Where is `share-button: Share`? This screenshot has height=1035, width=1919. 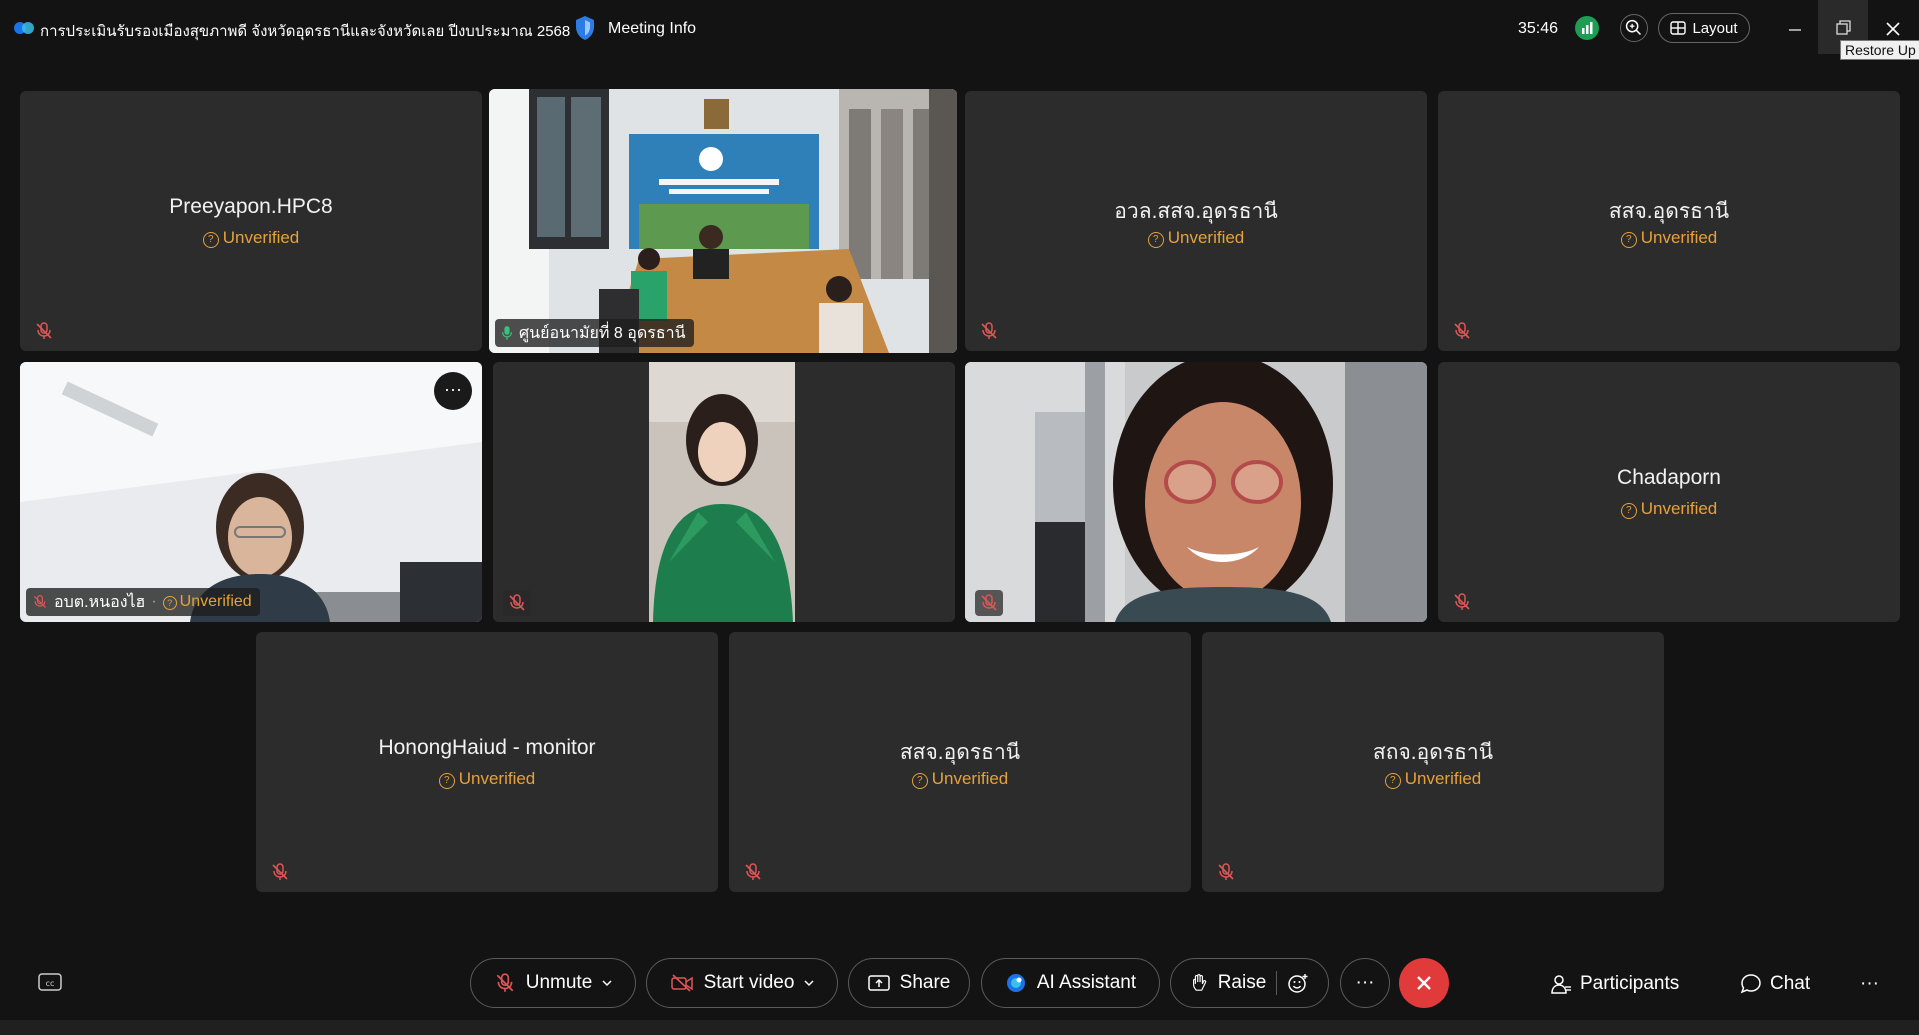 share-button: Share is located at coordinates (909, 983).